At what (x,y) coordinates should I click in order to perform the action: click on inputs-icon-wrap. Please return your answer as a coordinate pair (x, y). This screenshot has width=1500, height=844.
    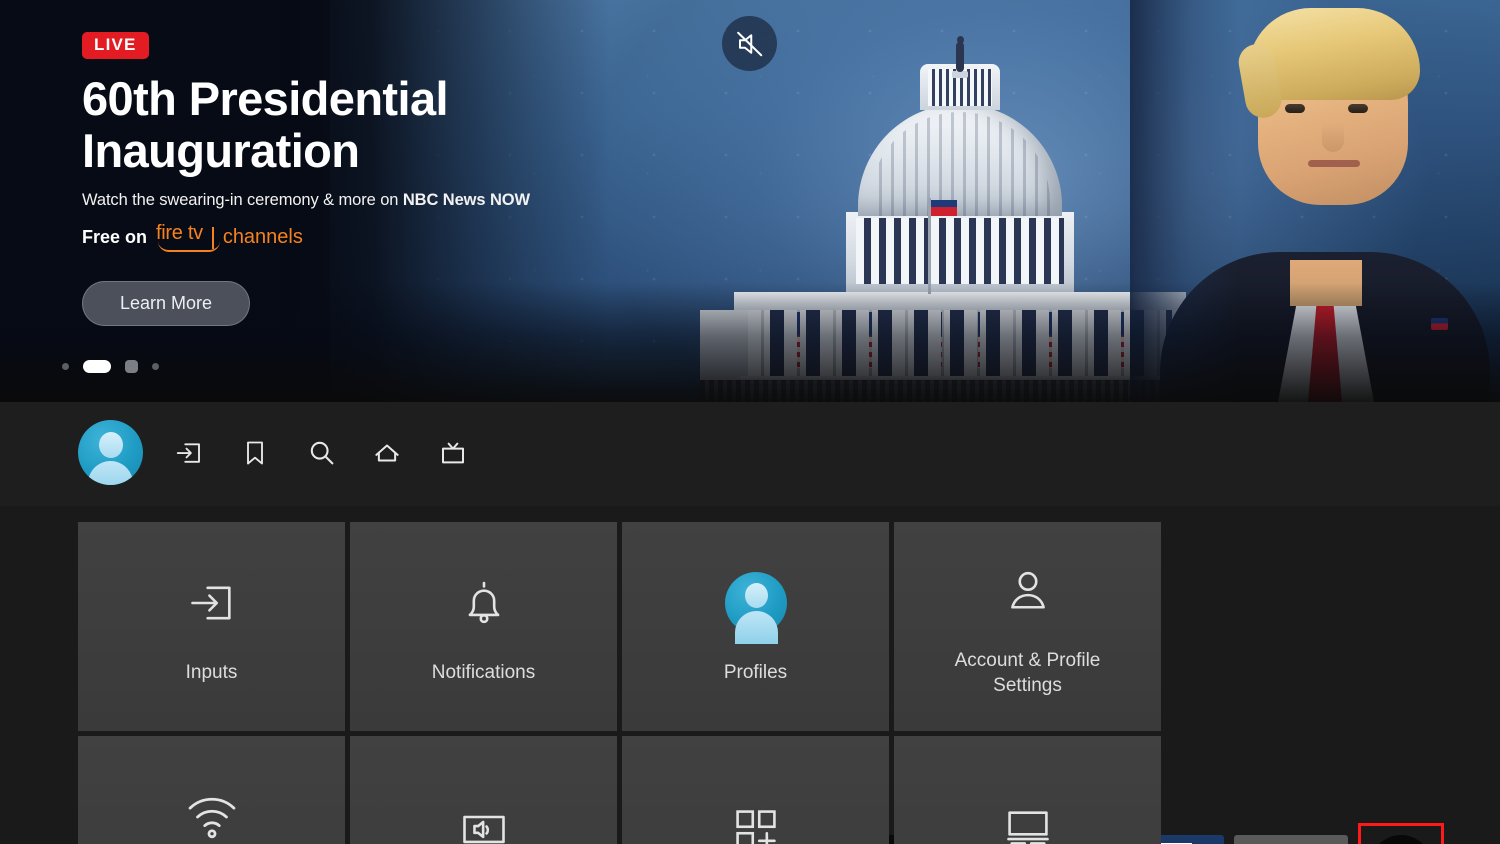
    Looking at the image, I should click on (212, 603).